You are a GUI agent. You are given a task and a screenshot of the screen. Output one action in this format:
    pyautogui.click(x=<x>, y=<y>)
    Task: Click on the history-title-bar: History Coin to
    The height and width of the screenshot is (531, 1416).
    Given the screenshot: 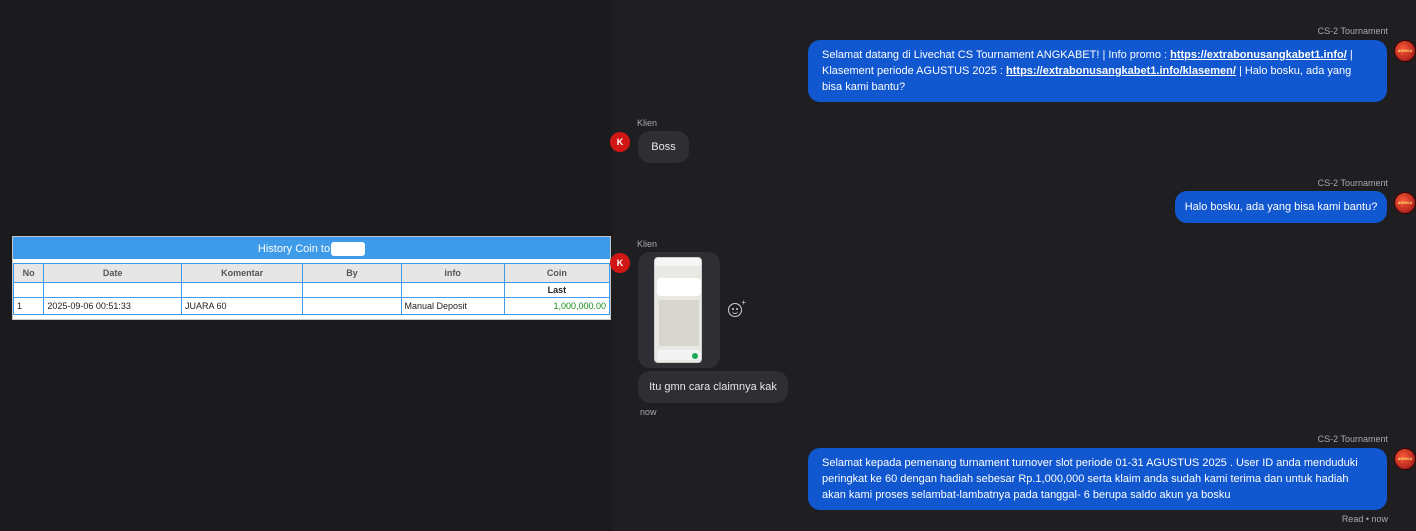 What is the action you would take?
    pyautogui.click(x=311, y=248)
    